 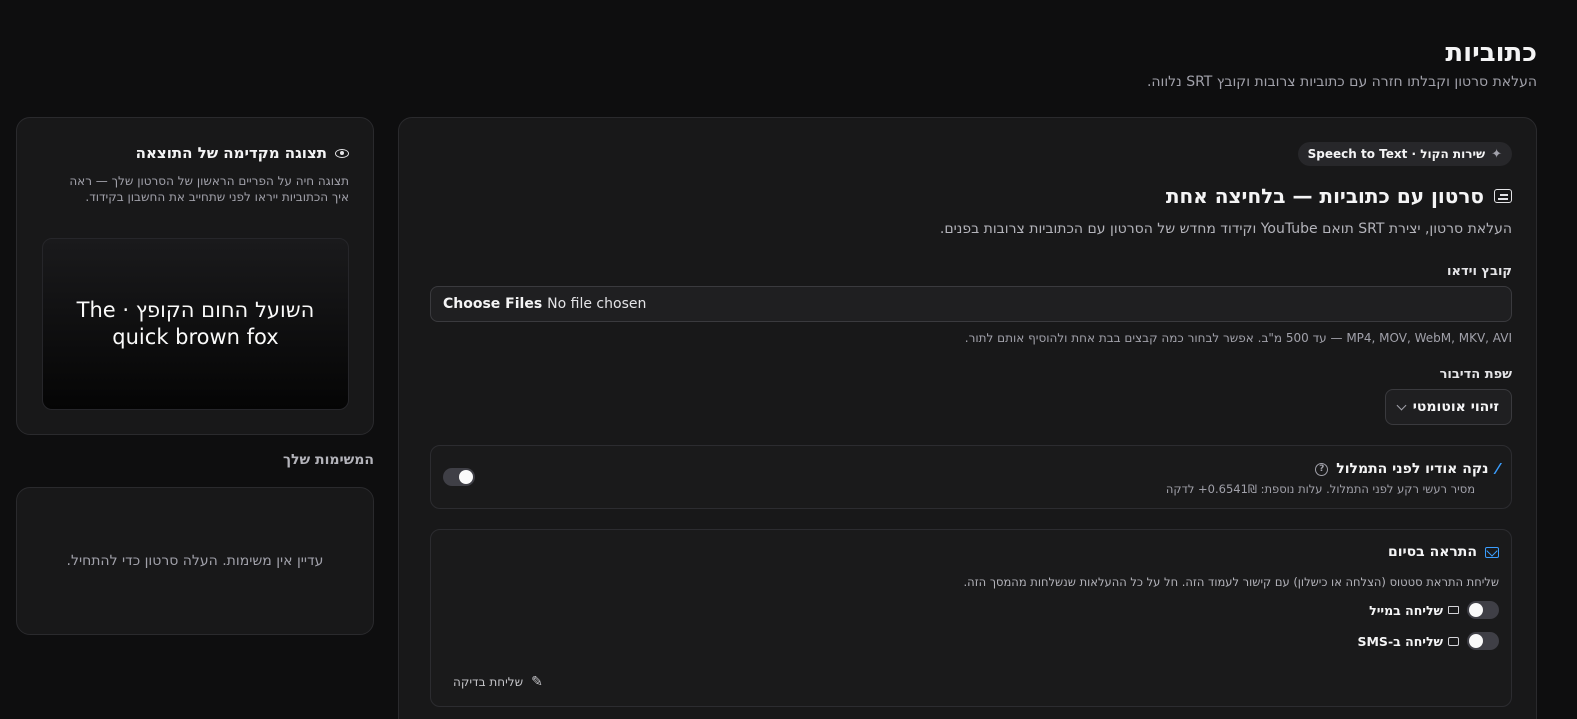 I want to click on email-option: שליחה במייל, so click(x=1434, y=610).